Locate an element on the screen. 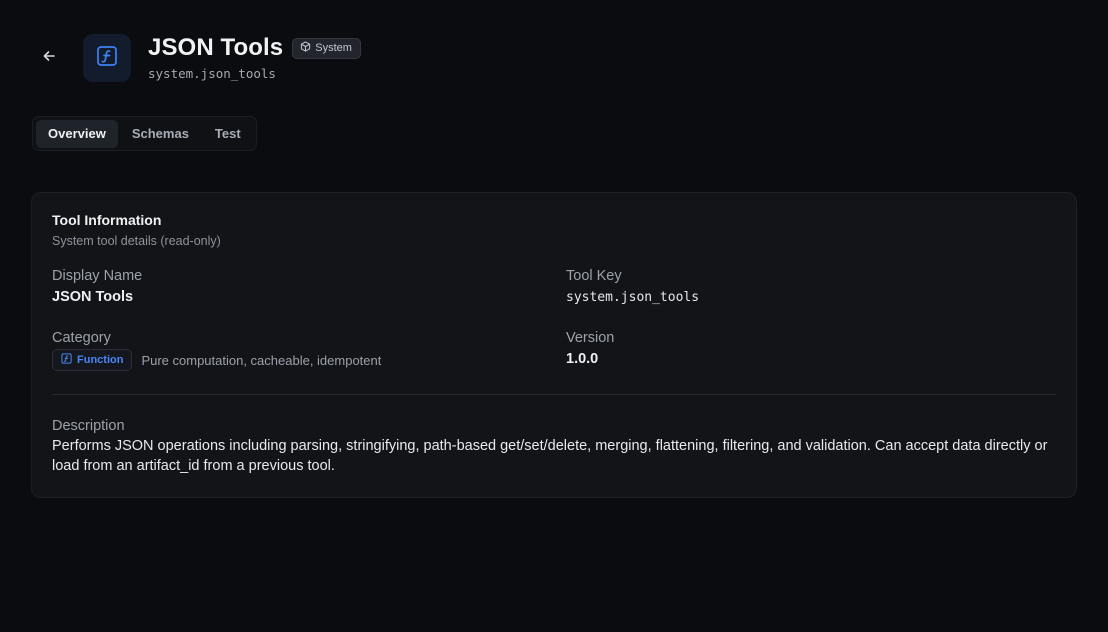 This screenshot has width=1108, height=632. tool-key-value: system.json_tools is located at coordinates (633, 297).